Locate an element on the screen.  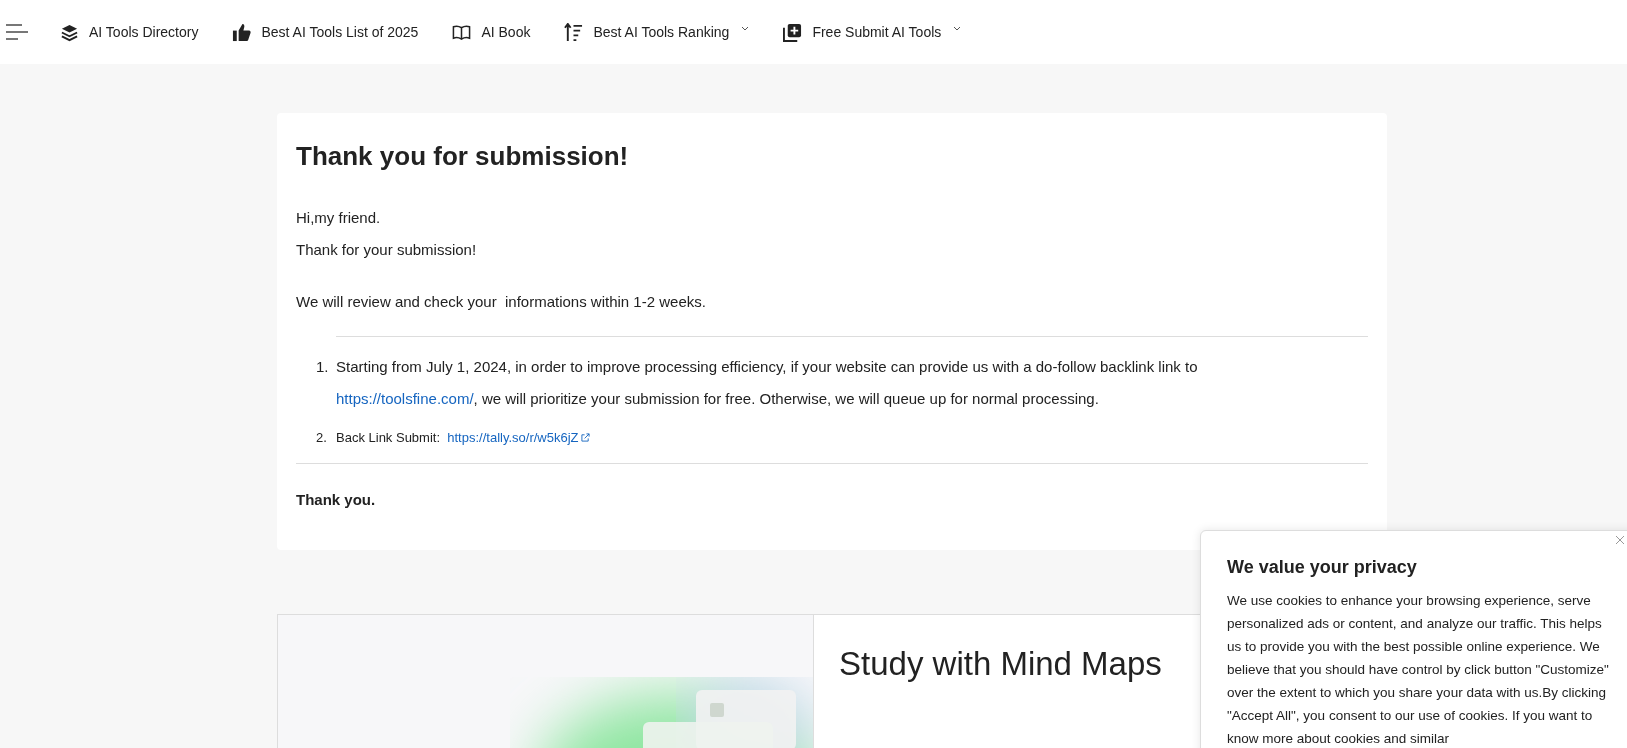
menu-icon is located at coordinates (17, 32).